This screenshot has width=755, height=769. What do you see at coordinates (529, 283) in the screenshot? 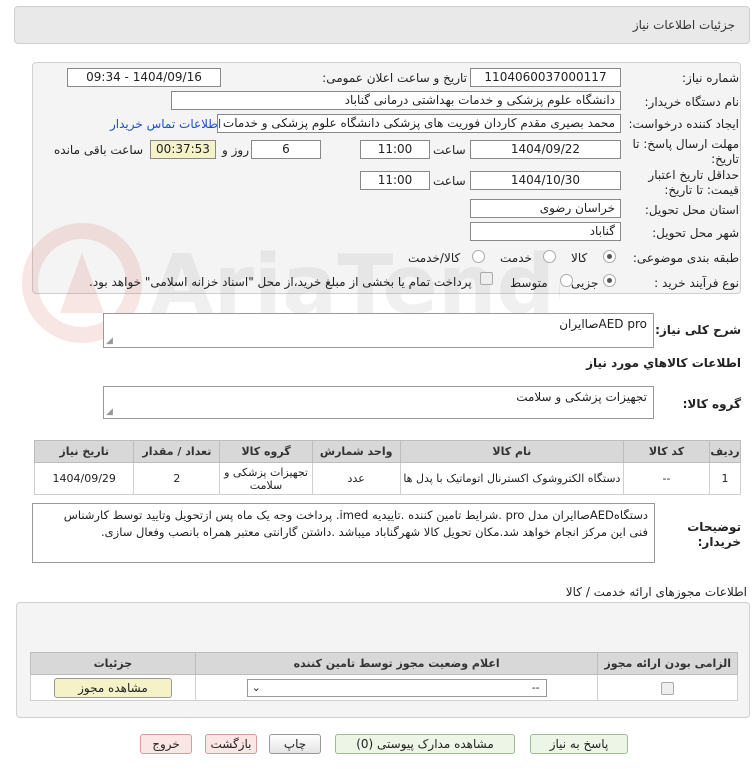
I see `purchase-medium-label: متوسط` at bounding box center [529, 283].